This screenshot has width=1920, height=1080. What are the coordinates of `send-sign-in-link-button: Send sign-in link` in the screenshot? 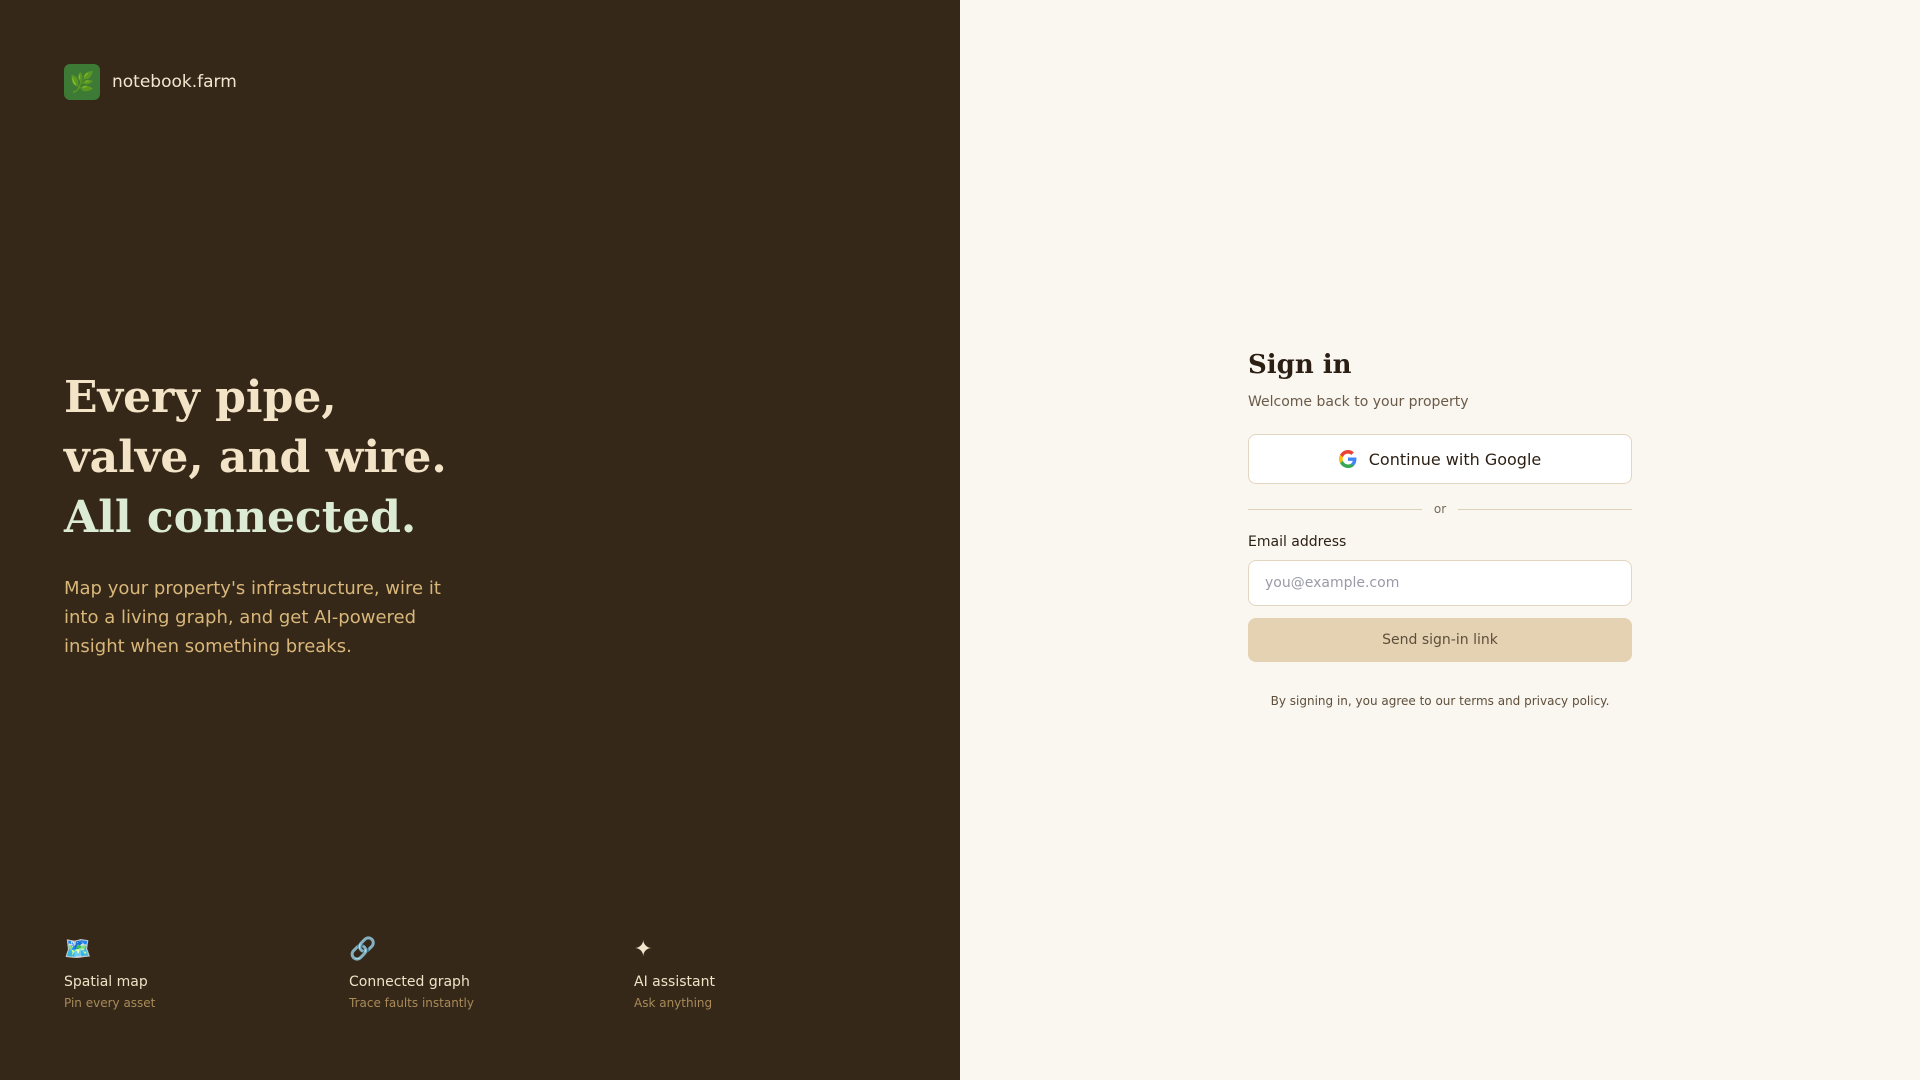 It's located at (1440, 640).